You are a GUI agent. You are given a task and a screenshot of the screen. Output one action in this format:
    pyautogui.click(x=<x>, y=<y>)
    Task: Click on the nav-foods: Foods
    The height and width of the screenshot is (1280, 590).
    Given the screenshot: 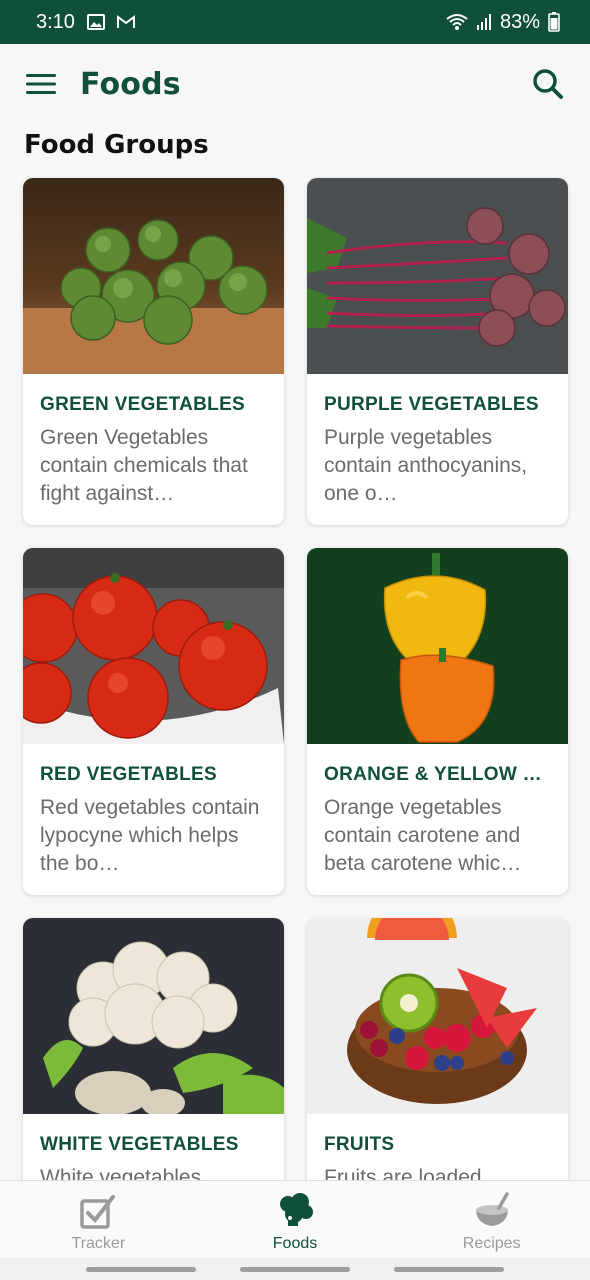 What is the action you would take?
    pyautogui.click(x=295, y=1219)
    